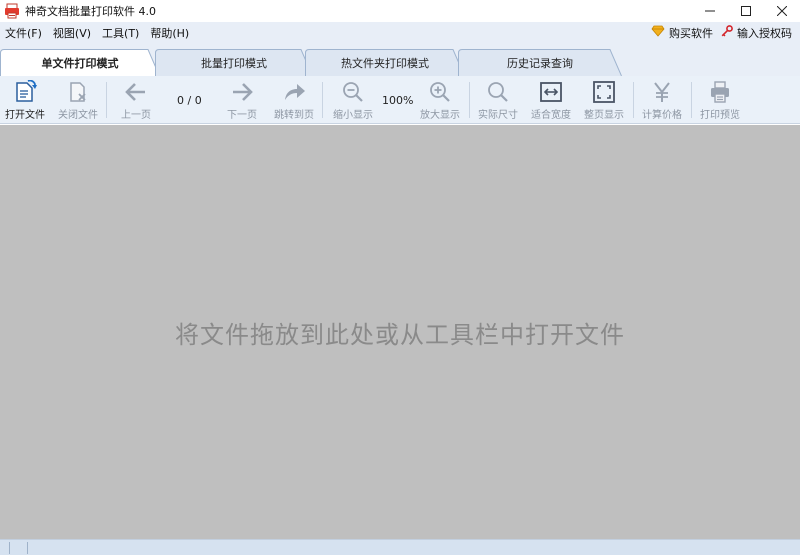 The height and width of the screenshot is (555, 800). I want to click on printer-icon, so click(720, 92).